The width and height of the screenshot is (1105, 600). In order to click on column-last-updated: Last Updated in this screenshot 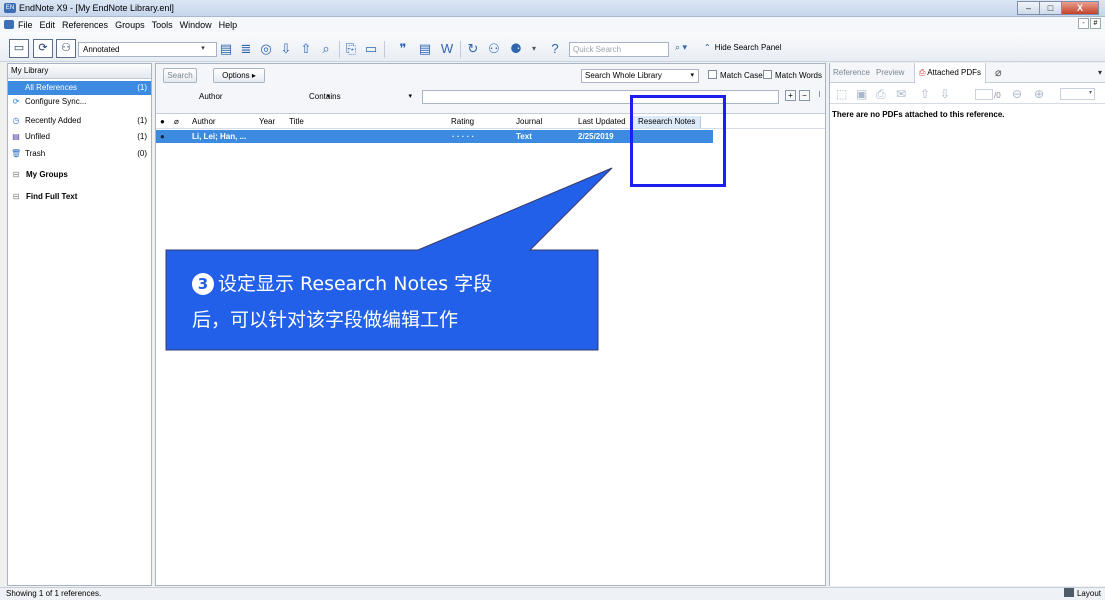, I will do `click(602, 122)`.